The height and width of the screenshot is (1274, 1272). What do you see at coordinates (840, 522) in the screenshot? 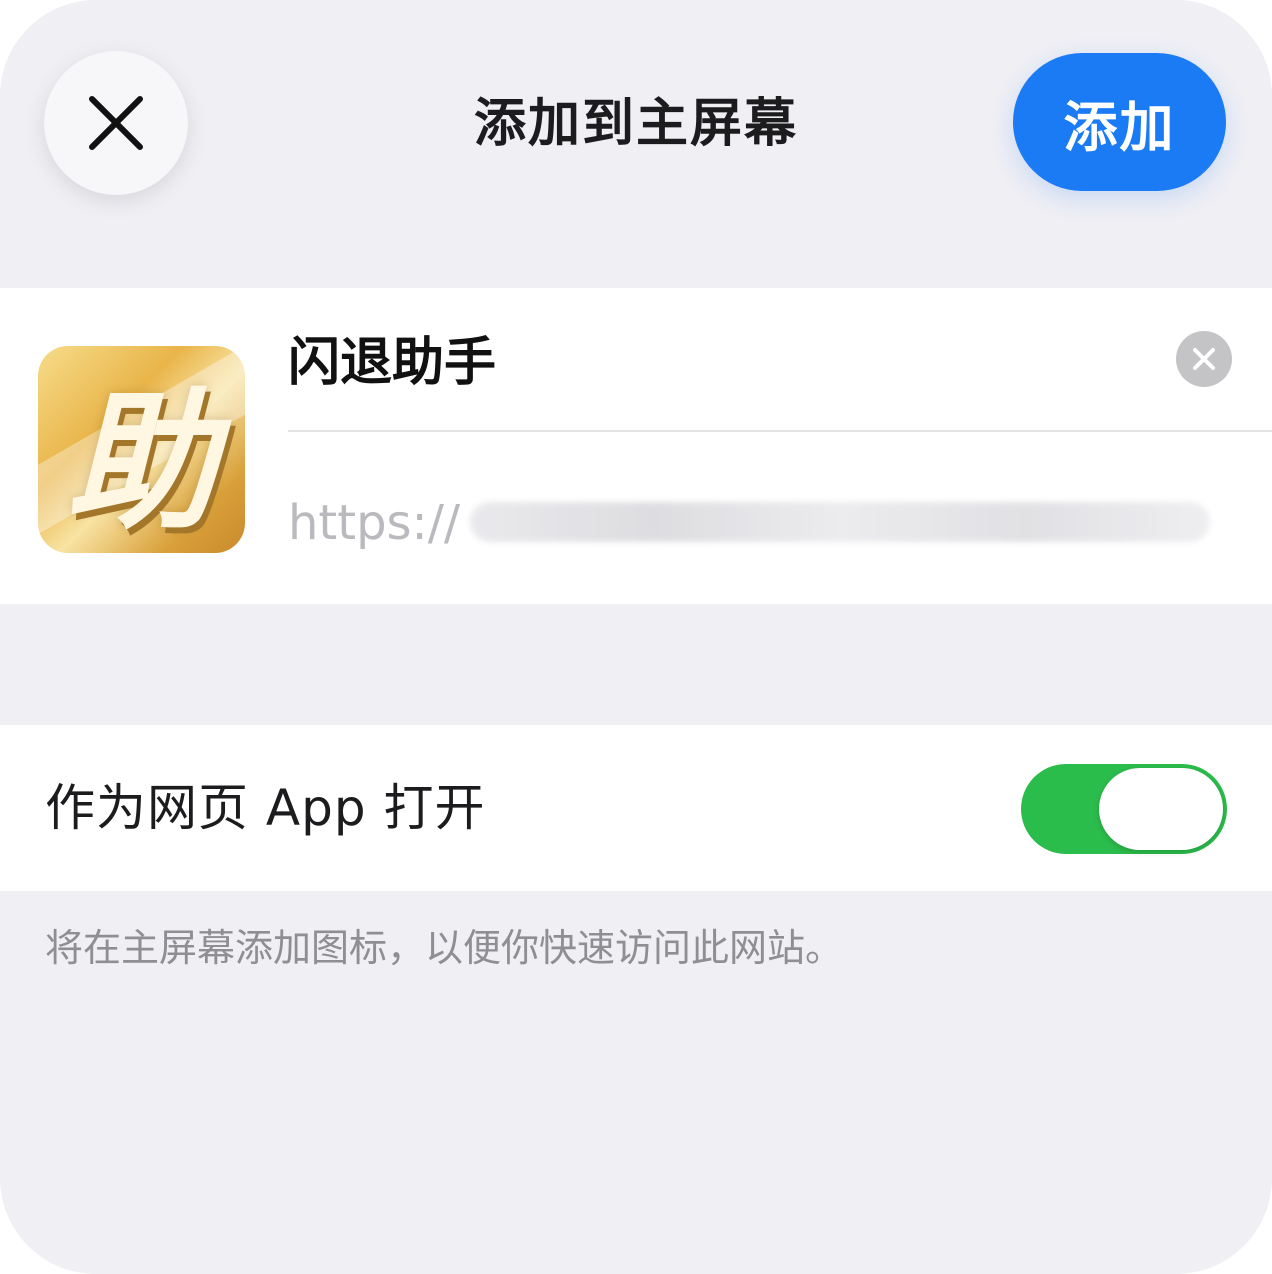
I see `url-redacted` at bounding box center [840, 522].